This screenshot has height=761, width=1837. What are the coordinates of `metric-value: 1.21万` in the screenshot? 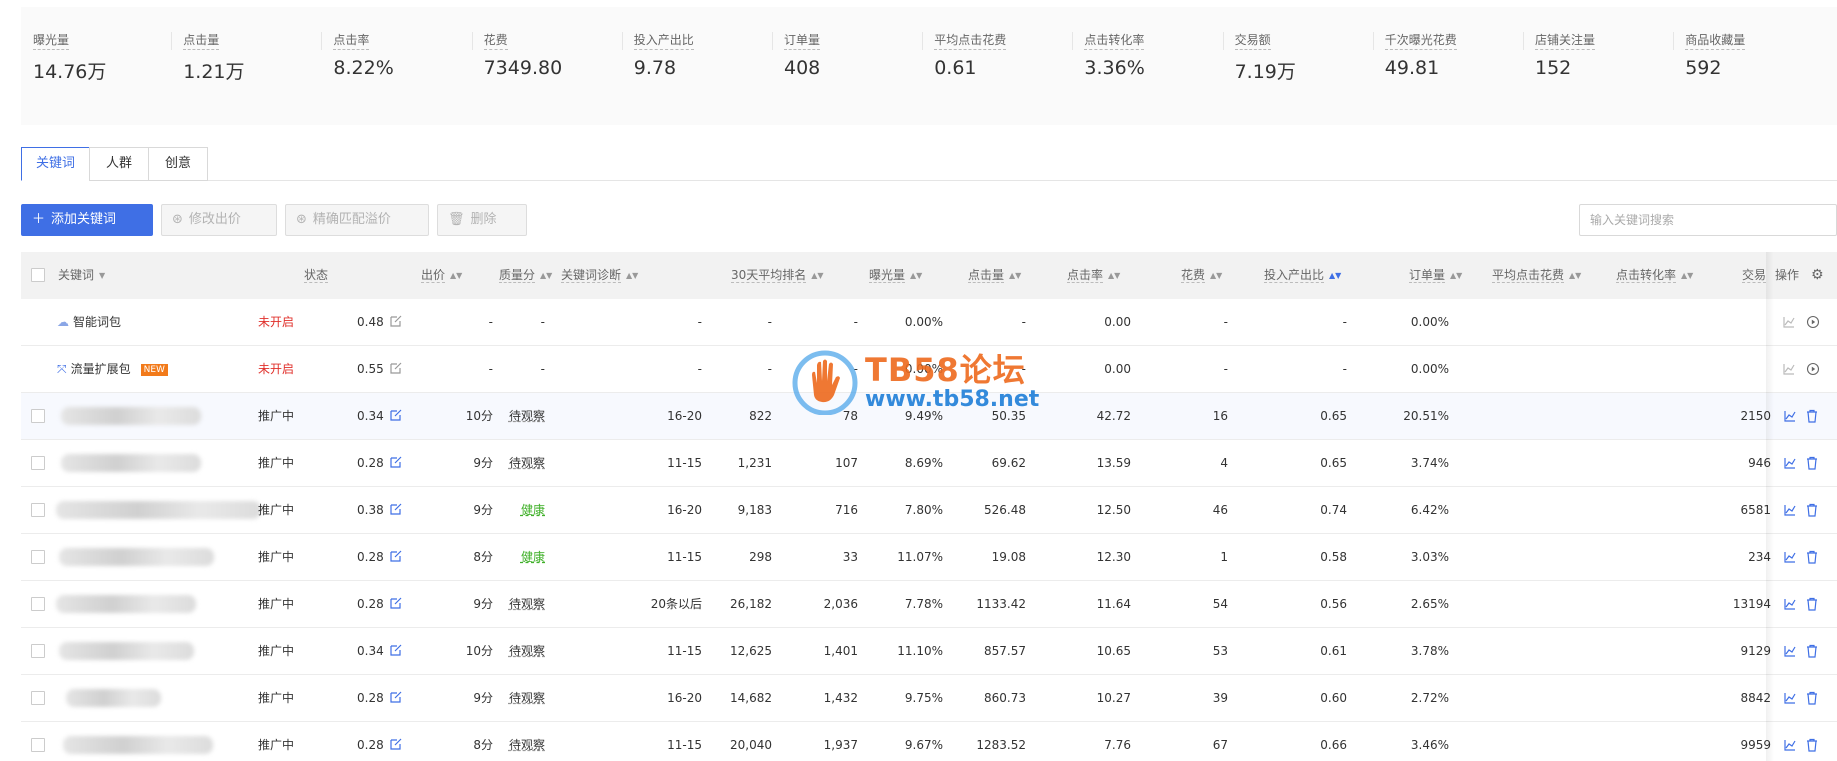 It's located at (214, 72).